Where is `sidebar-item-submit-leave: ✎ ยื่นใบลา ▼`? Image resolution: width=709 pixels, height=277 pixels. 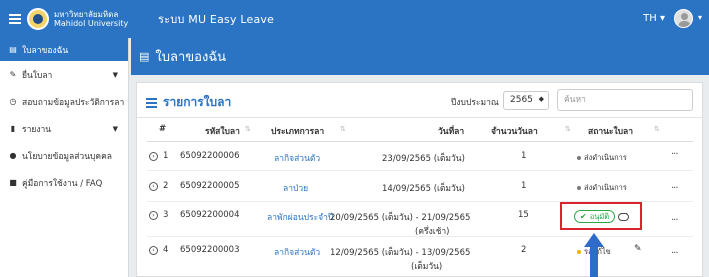 sidebar-item-submit-leave: ✎ ยื่นใบลา ▼ is located at coordinates (64, 74).